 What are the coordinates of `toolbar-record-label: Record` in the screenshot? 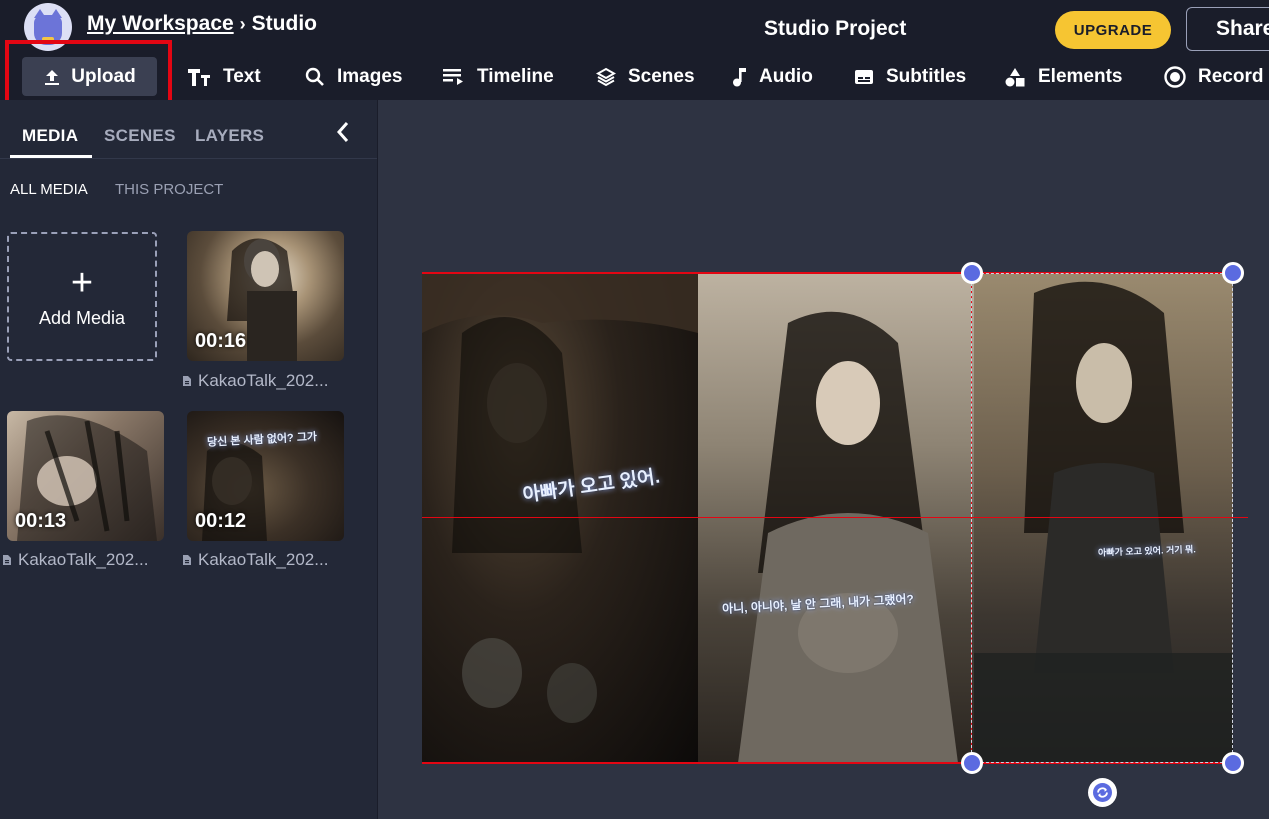 It's located at (1231, 76).